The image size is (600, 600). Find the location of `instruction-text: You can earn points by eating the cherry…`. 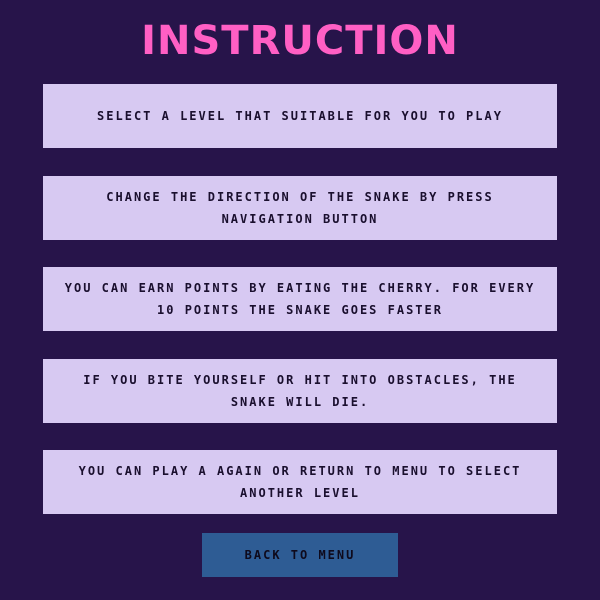

instruction-text: You can earn points by eating the cherry… is located at coordinates (300, 299).